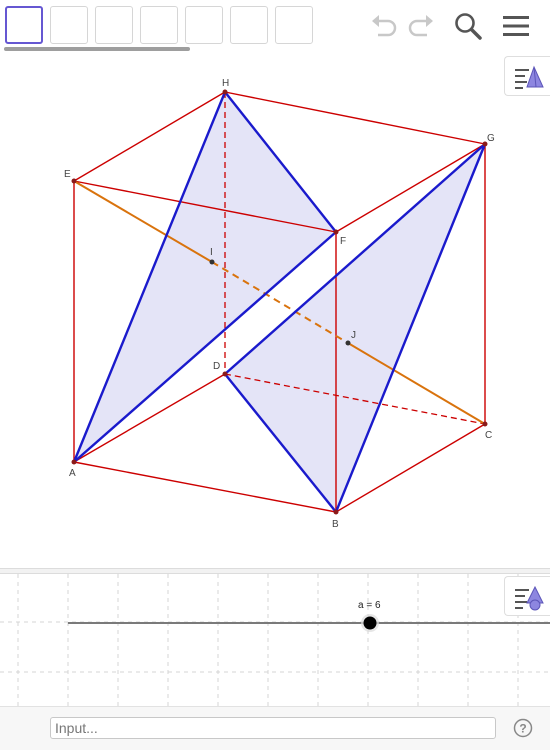 This screenshot has height=750, width=550. I want to click on input-field, so click(273, 728).